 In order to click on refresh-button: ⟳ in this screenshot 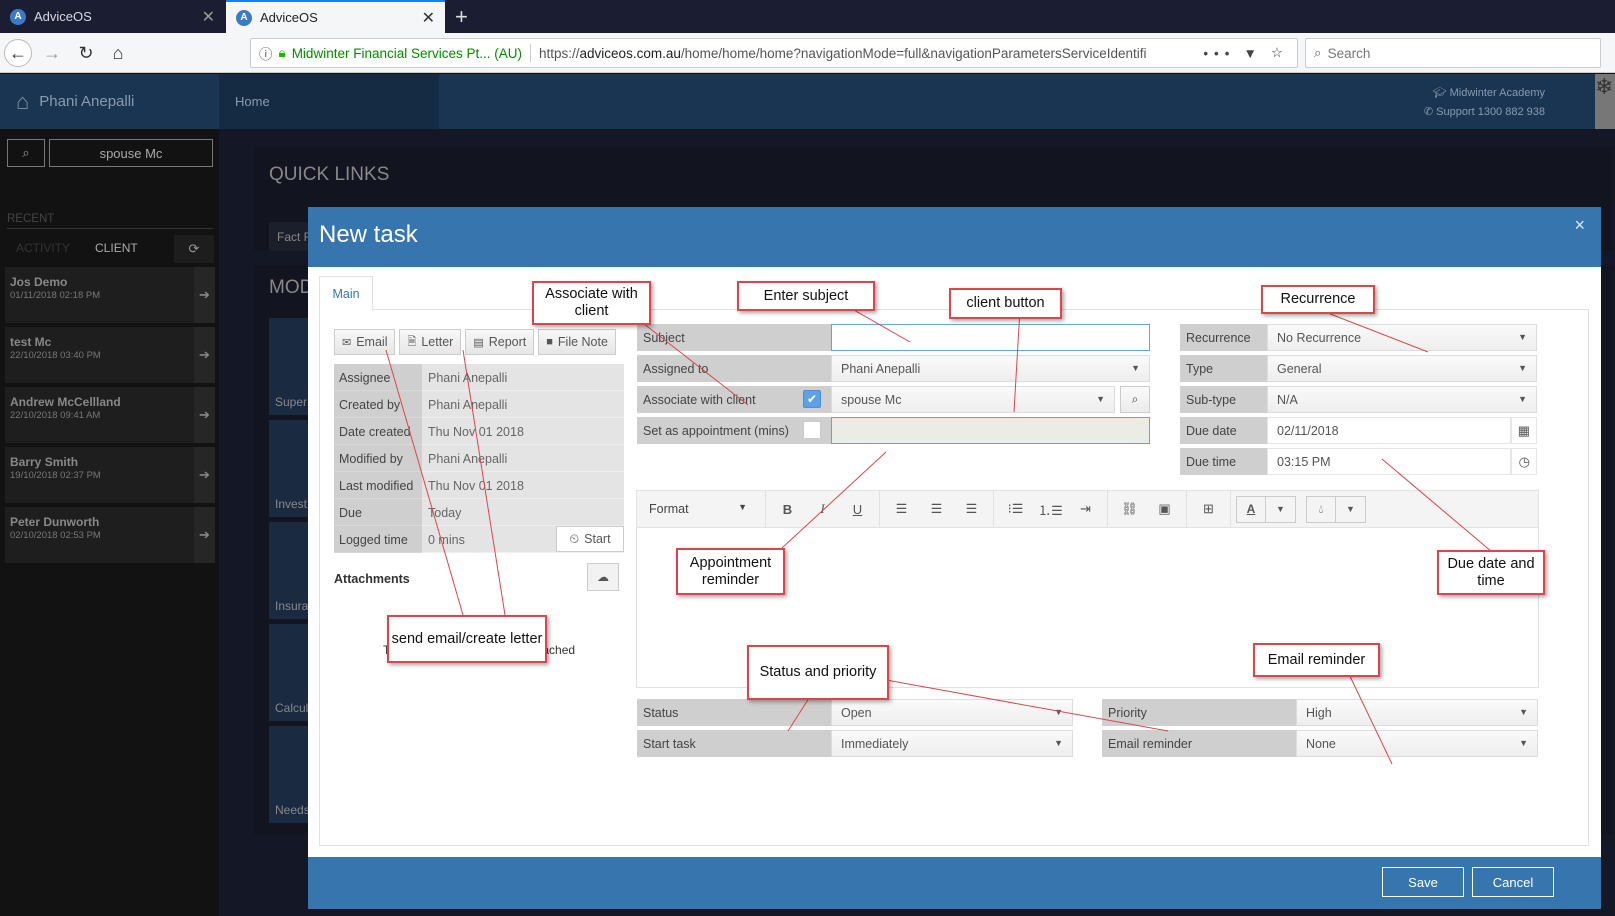, I will do `click(194, 249)`.